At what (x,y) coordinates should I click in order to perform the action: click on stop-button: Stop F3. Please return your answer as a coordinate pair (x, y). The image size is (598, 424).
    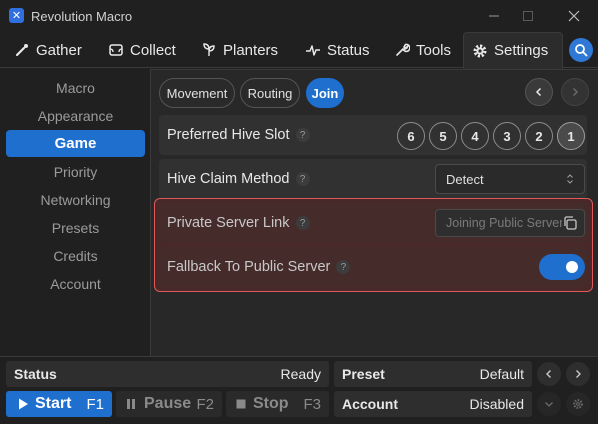
    Looking at the image, I should click on (277, 404).